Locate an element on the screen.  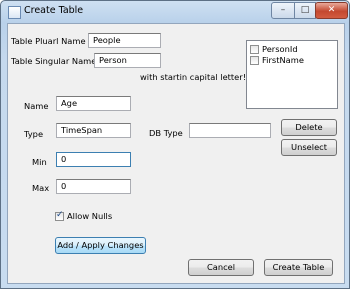
max-label: Max is located at coordinates (41, 188).